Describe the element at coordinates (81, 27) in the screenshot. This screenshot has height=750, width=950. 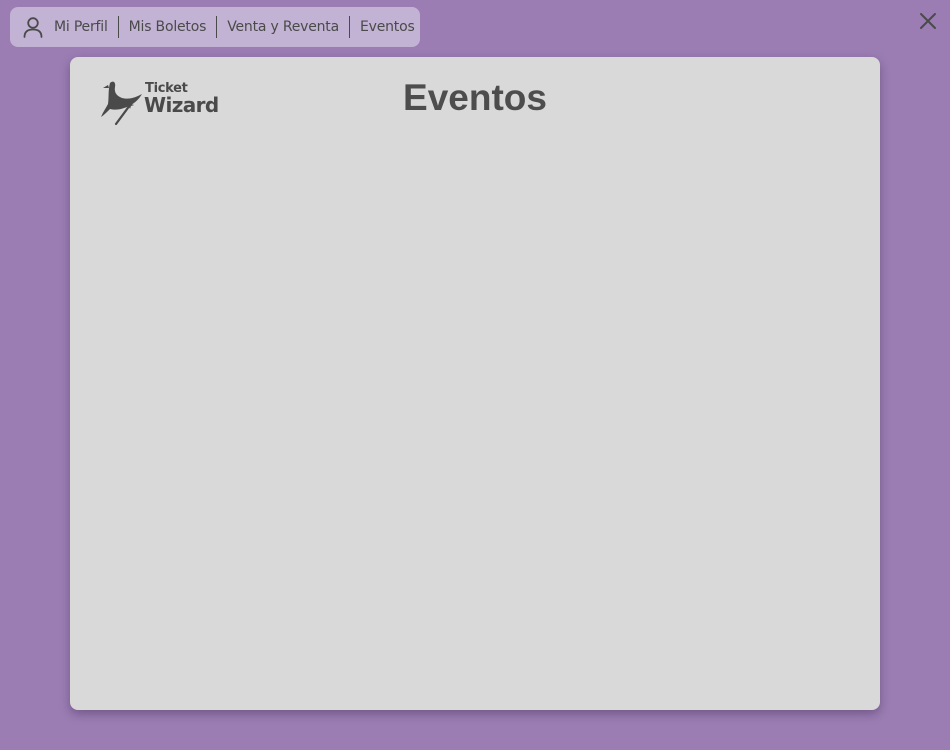
I see `nav-item-mi-perfil: Mi Perfil` at that location.